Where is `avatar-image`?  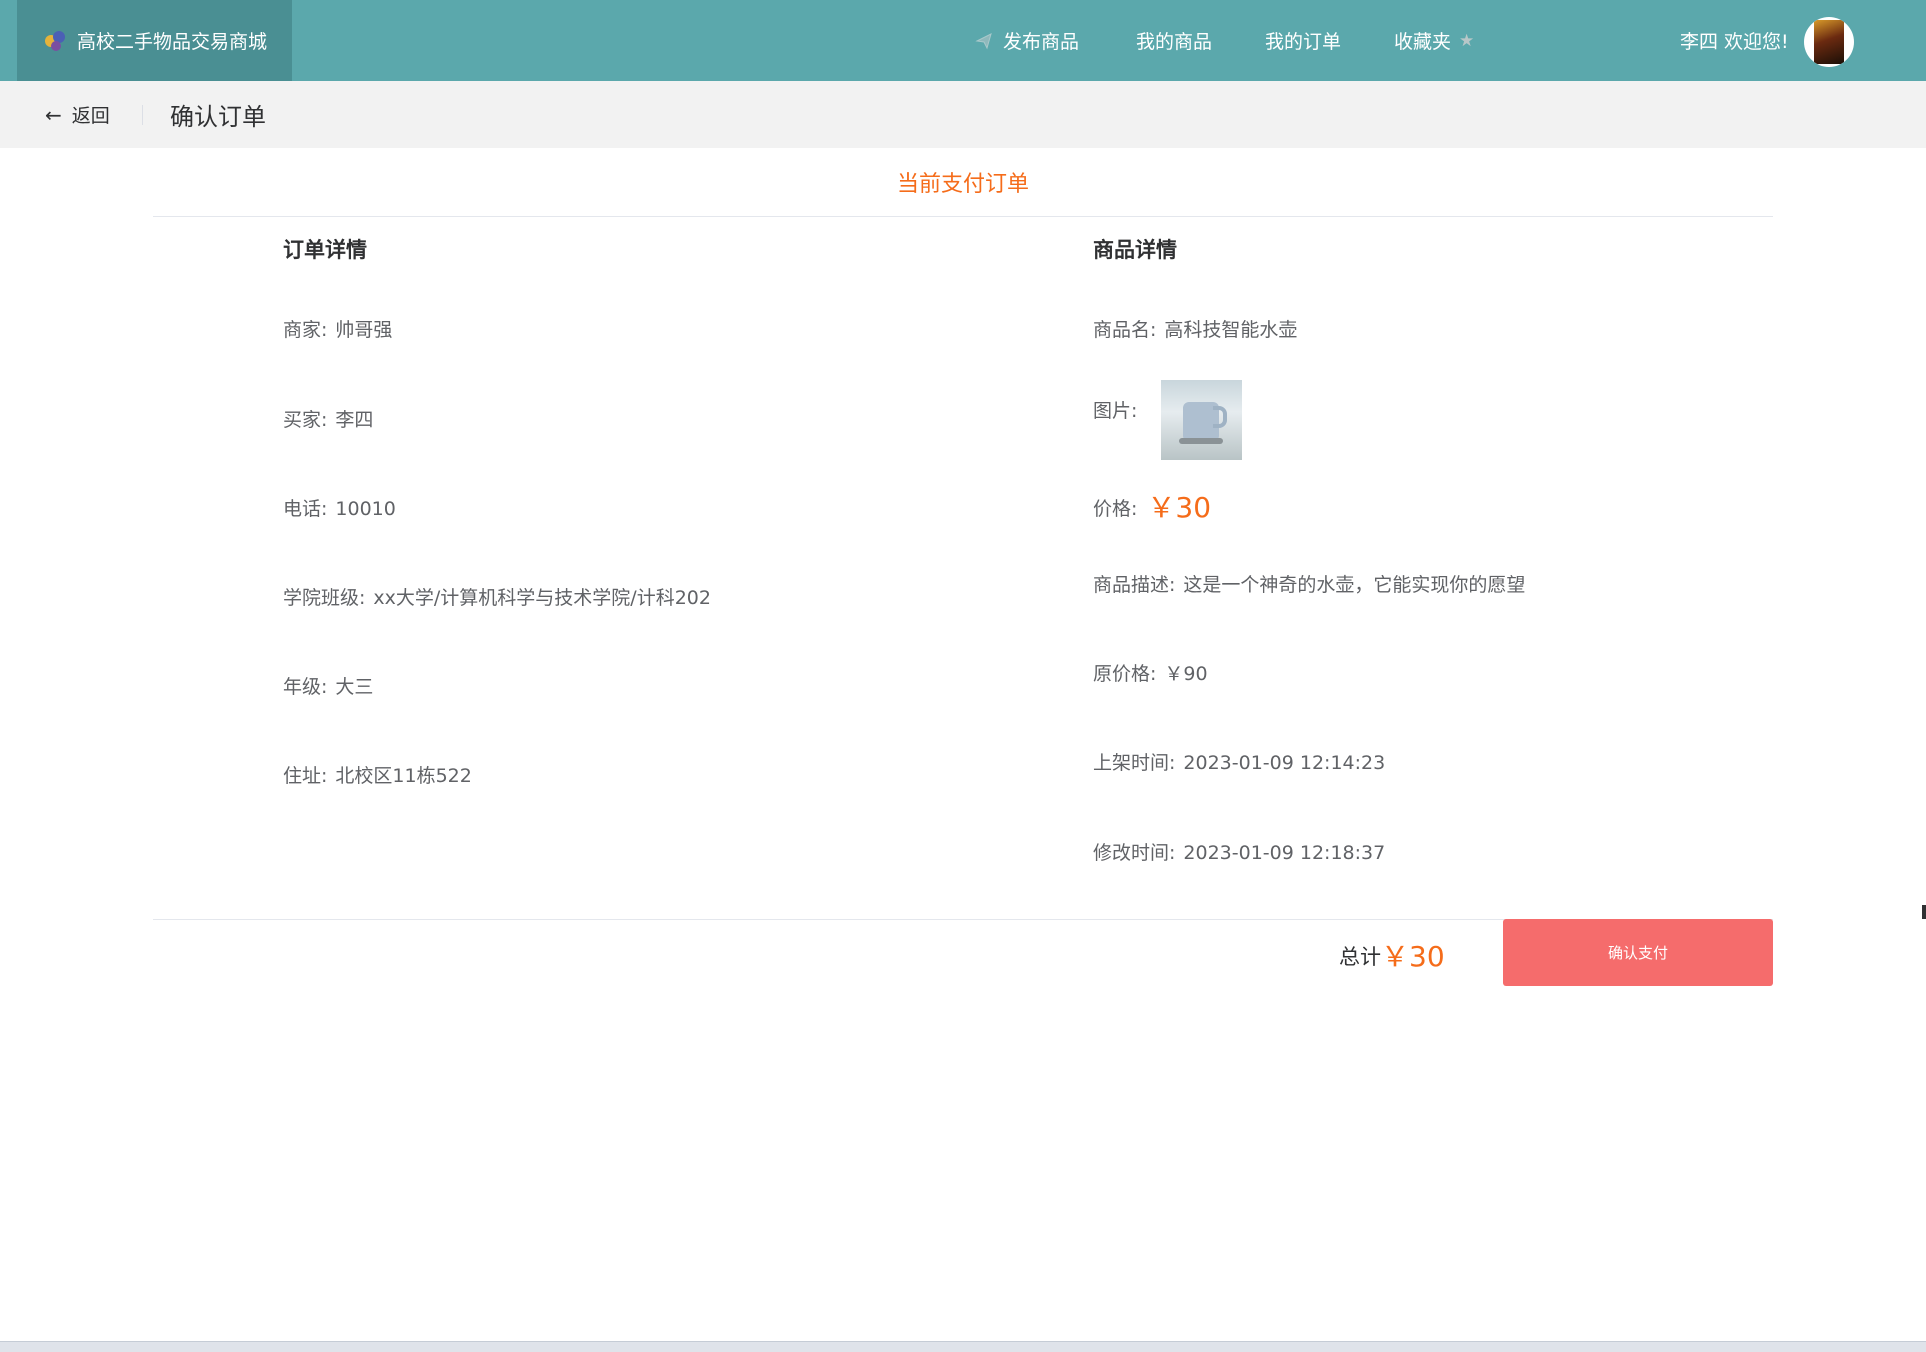
avatar-image is located at coordinates (1829, 42).